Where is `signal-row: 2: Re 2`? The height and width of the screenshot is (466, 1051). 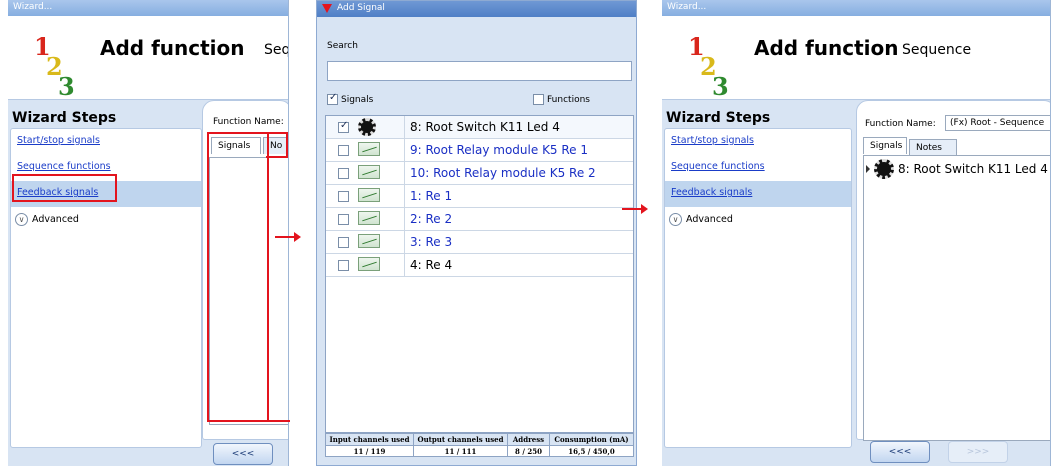 signal-row: 2: Re 2 is located at coordinates (479, 219).